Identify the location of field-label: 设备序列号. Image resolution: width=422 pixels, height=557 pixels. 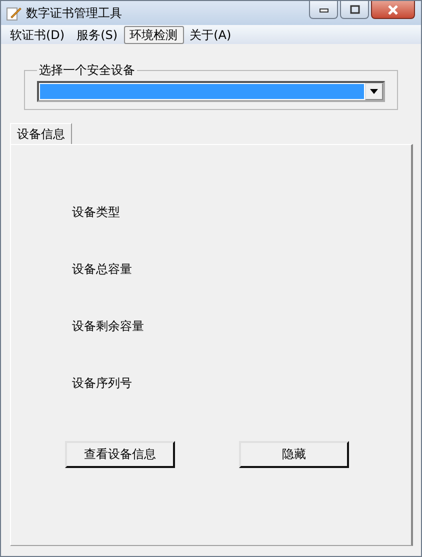
(102, 383).